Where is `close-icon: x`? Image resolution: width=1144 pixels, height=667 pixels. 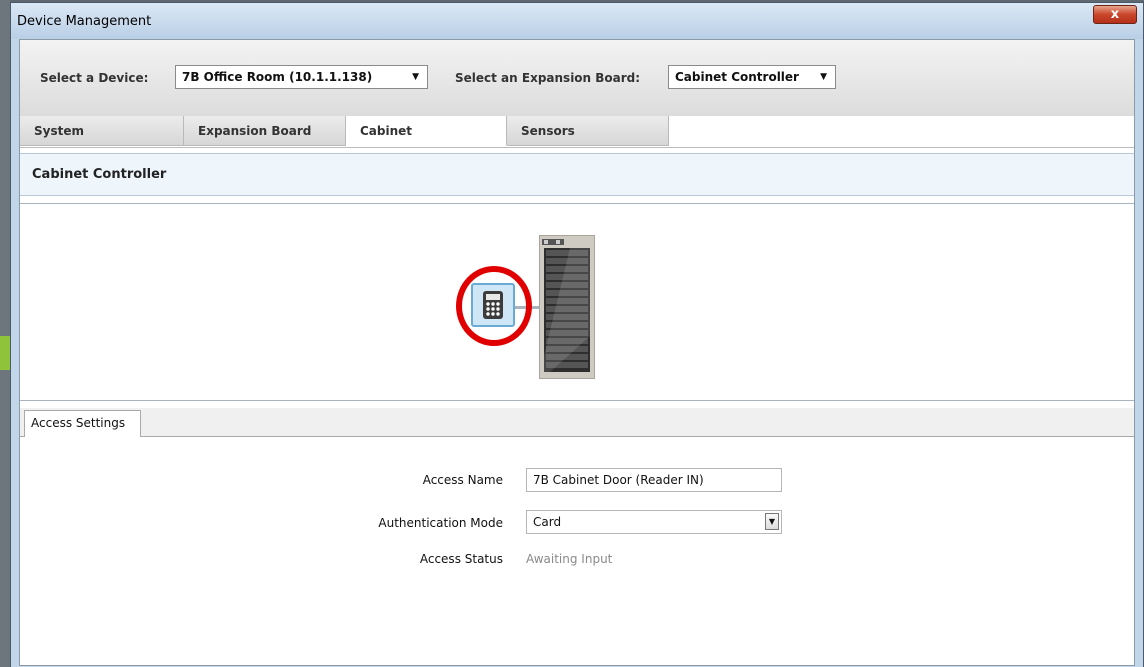 close-icon: x is located at coordinates (1115, 14).